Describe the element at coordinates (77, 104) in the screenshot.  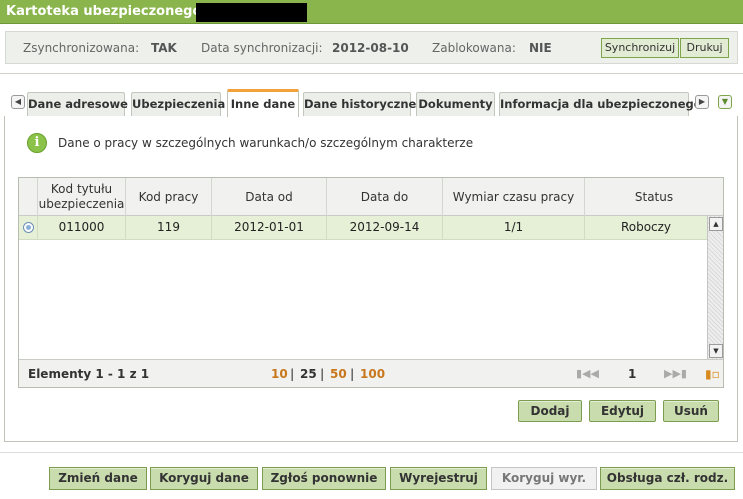
I see `tab-dane-adresowe: Dane adresowe` at that location.